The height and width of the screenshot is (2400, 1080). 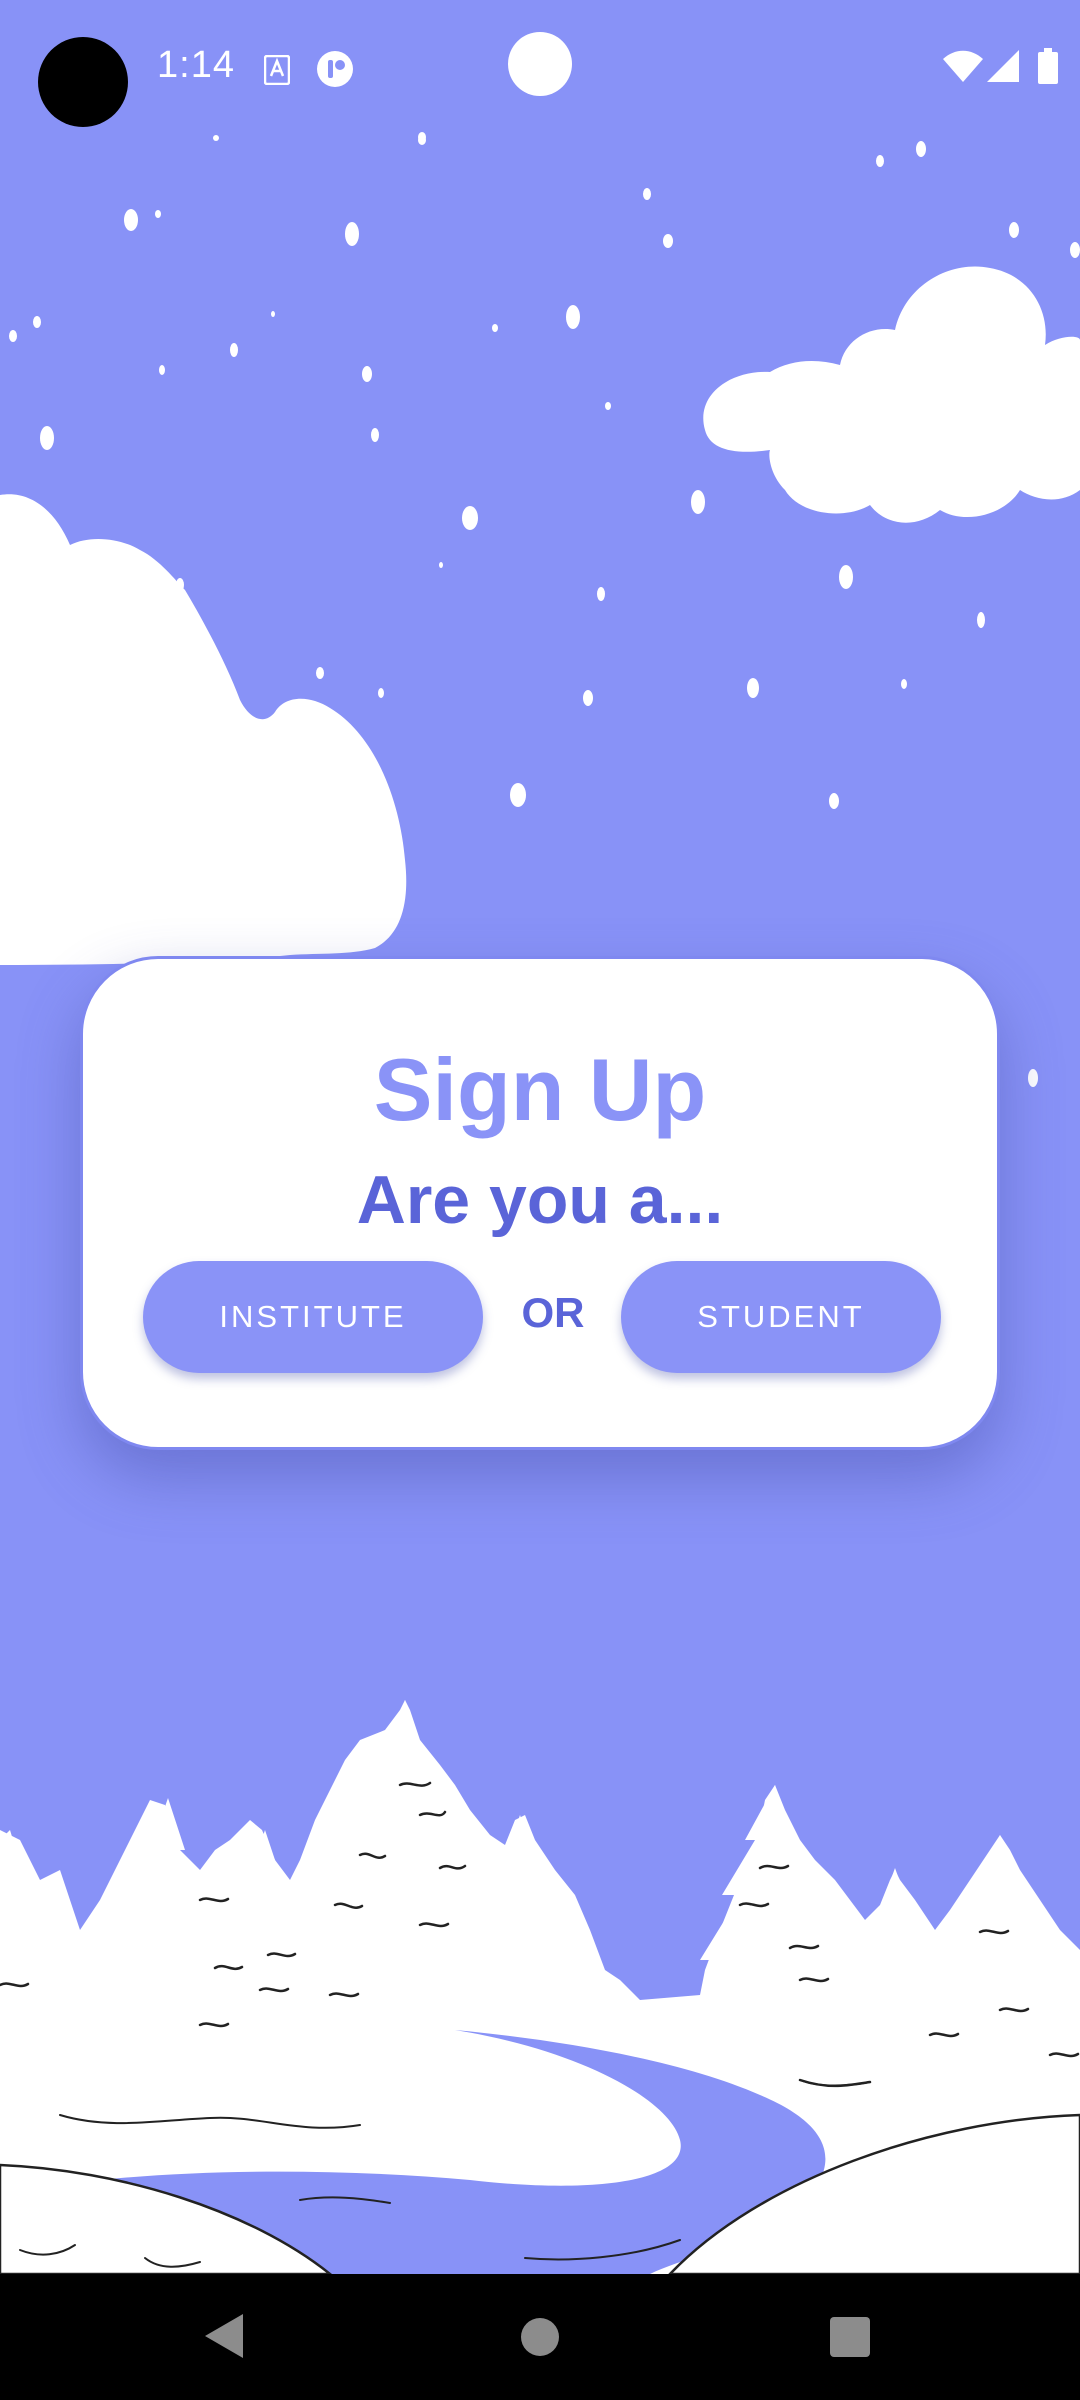 What do you see at coordinates (540, 1089) in the screenshot?
I see `signup-title: Sign Up` at bounding box center [540, 1089].